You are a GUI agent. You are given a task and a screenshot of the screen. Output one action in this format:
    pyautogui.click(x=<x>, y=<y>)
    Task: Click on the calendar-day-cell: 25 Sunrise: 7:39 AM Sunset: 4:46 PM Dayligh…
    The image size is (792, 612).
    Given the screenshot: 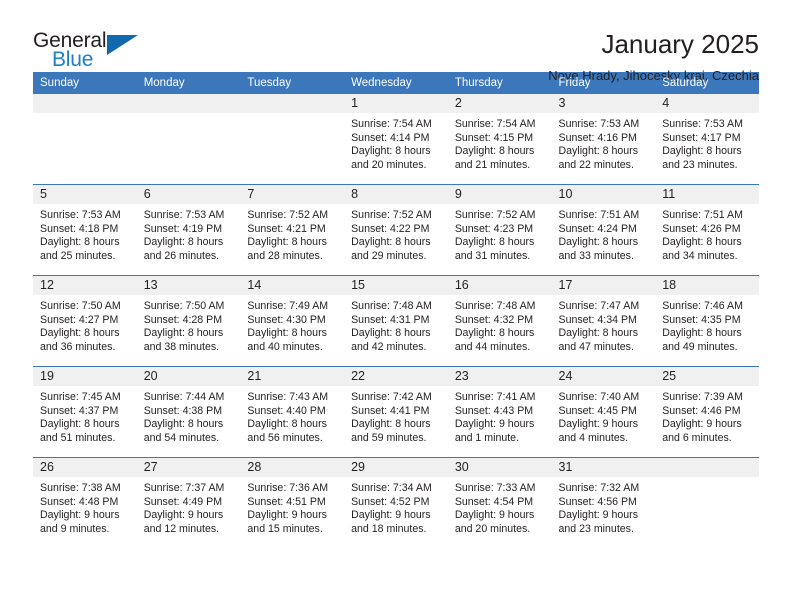 What is the action you would take?
    pyautogui.click(x=707, y=412)
    